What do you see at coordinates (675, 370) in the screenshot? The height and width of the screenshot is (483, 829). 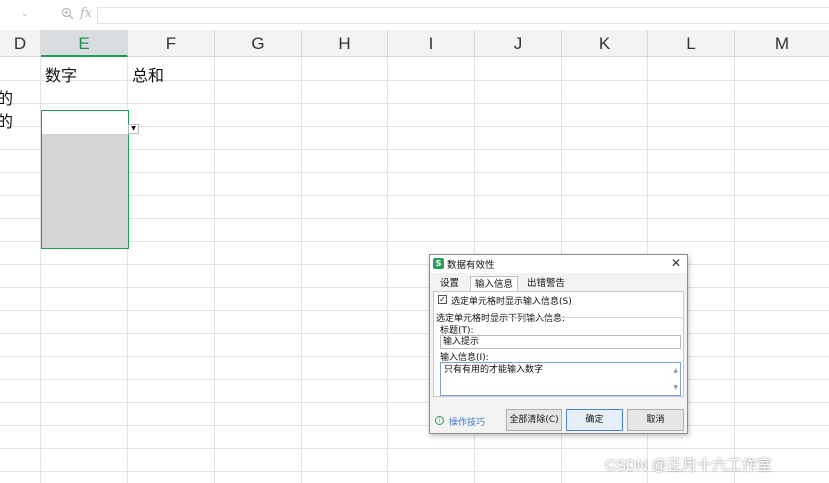 I see `scroll-up-icon: ▲` at bounding box center [675, 370].